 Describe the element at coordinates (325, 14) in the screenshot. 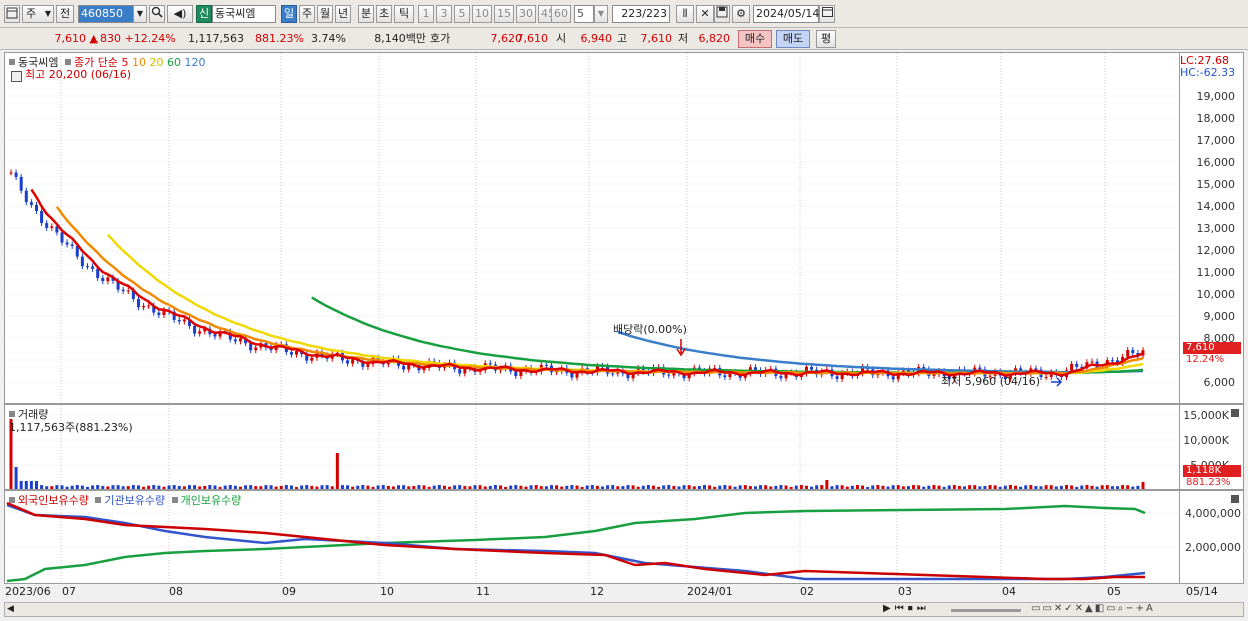

I see `period-month: 월` at that location.